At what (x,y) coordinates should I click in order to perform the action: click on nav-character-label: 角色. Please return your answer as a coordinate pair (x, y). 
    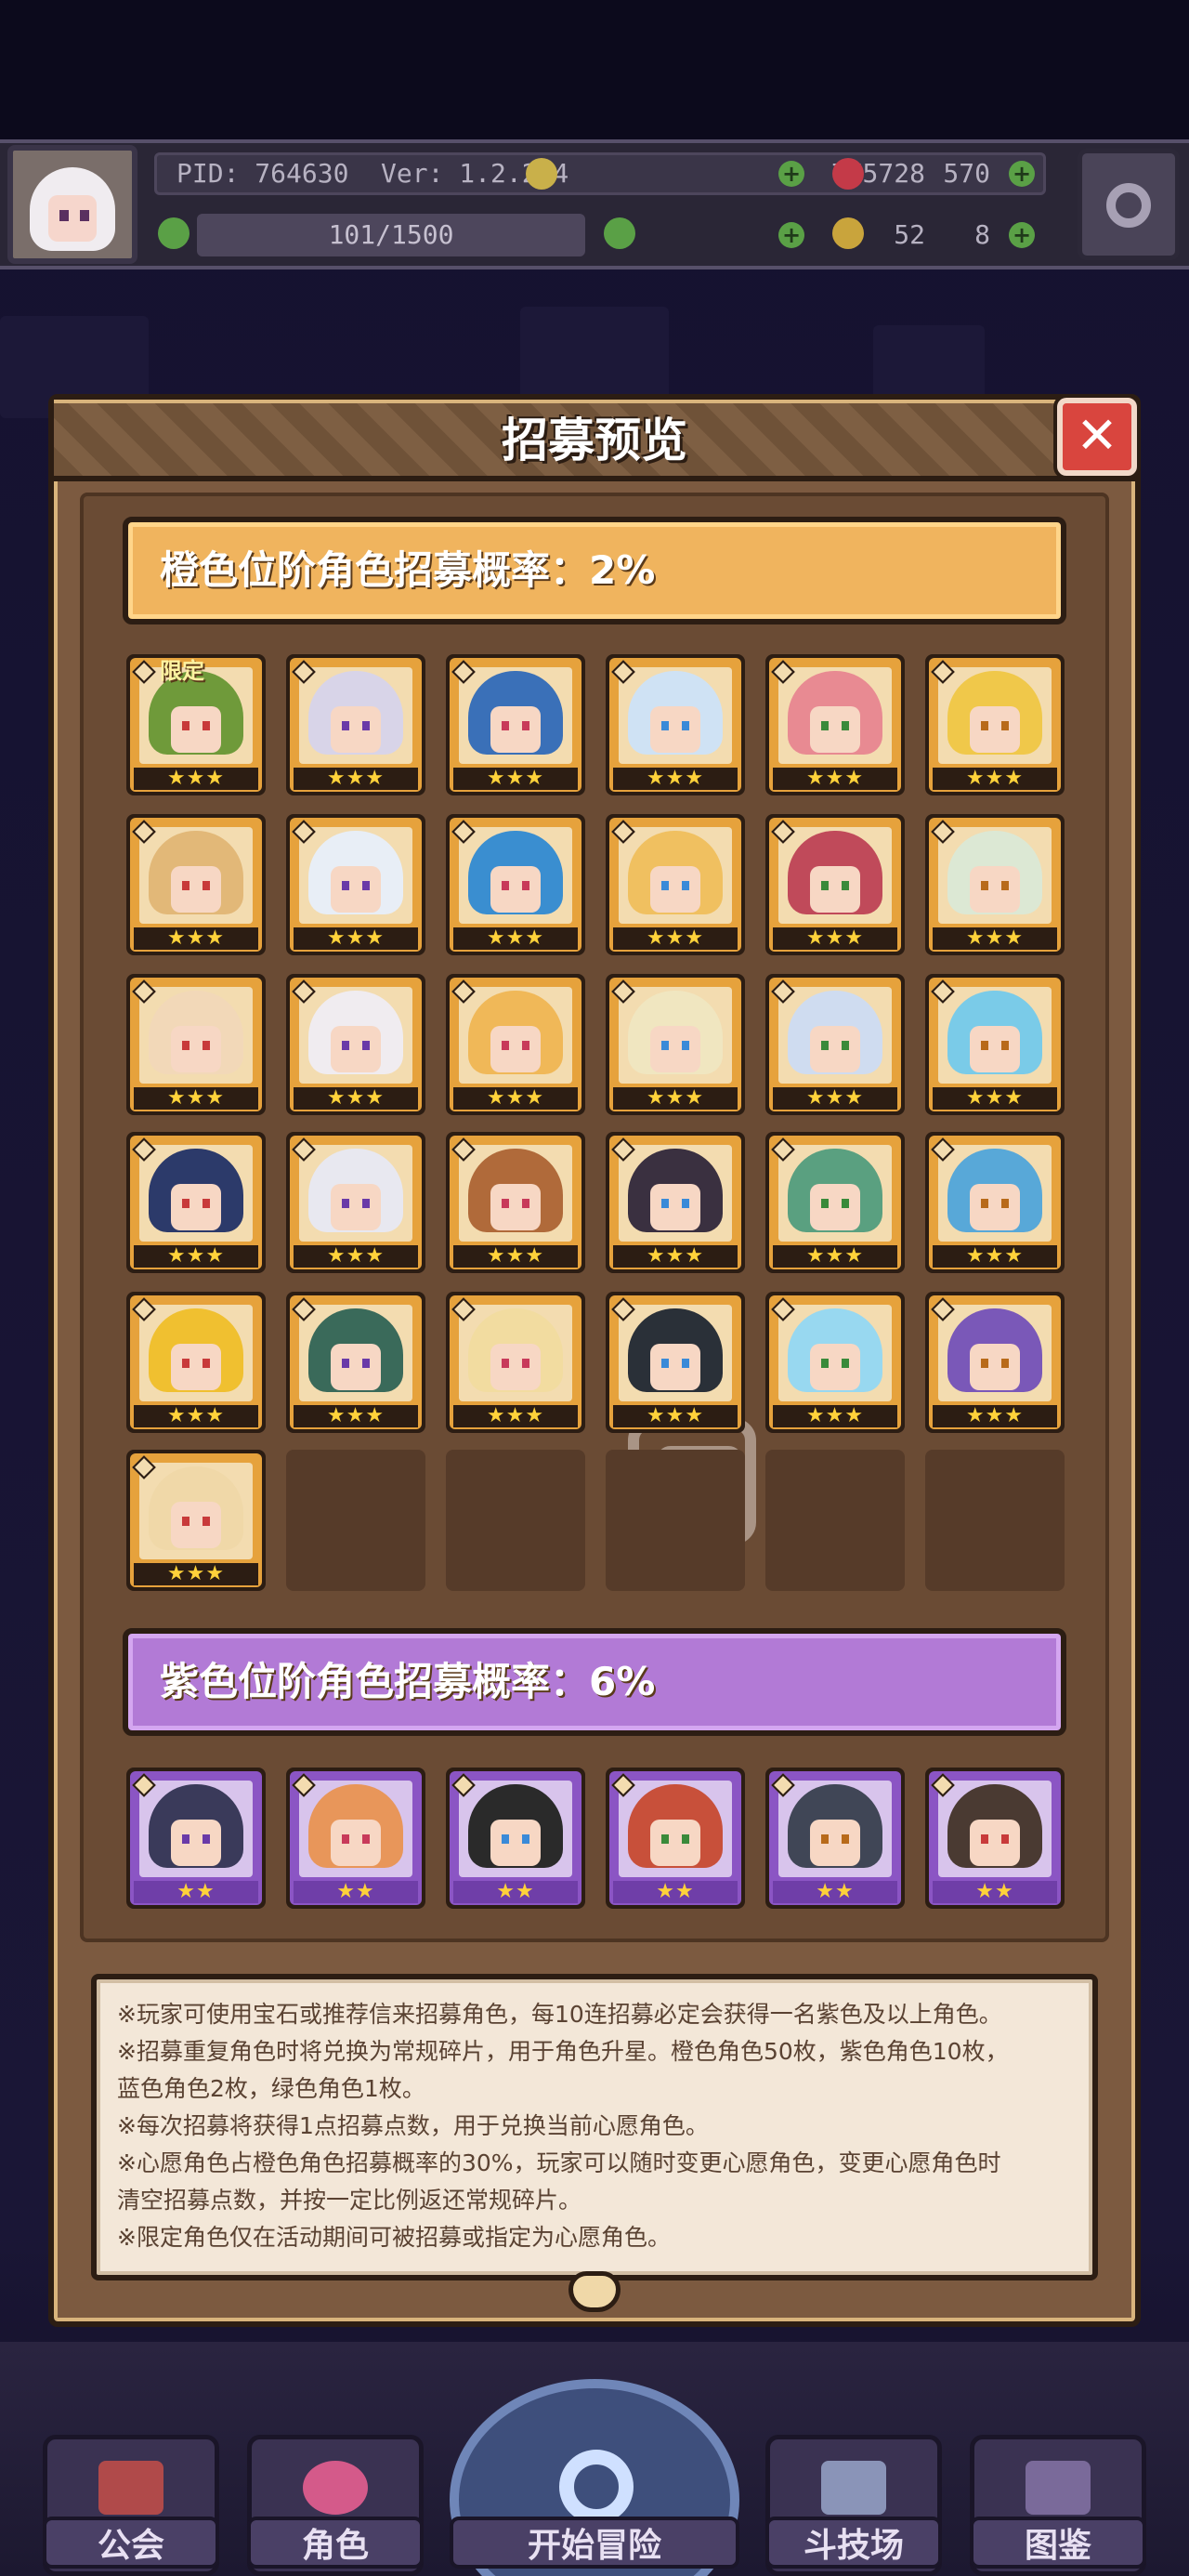
    Looking at the image, I should click on (335, 2543).